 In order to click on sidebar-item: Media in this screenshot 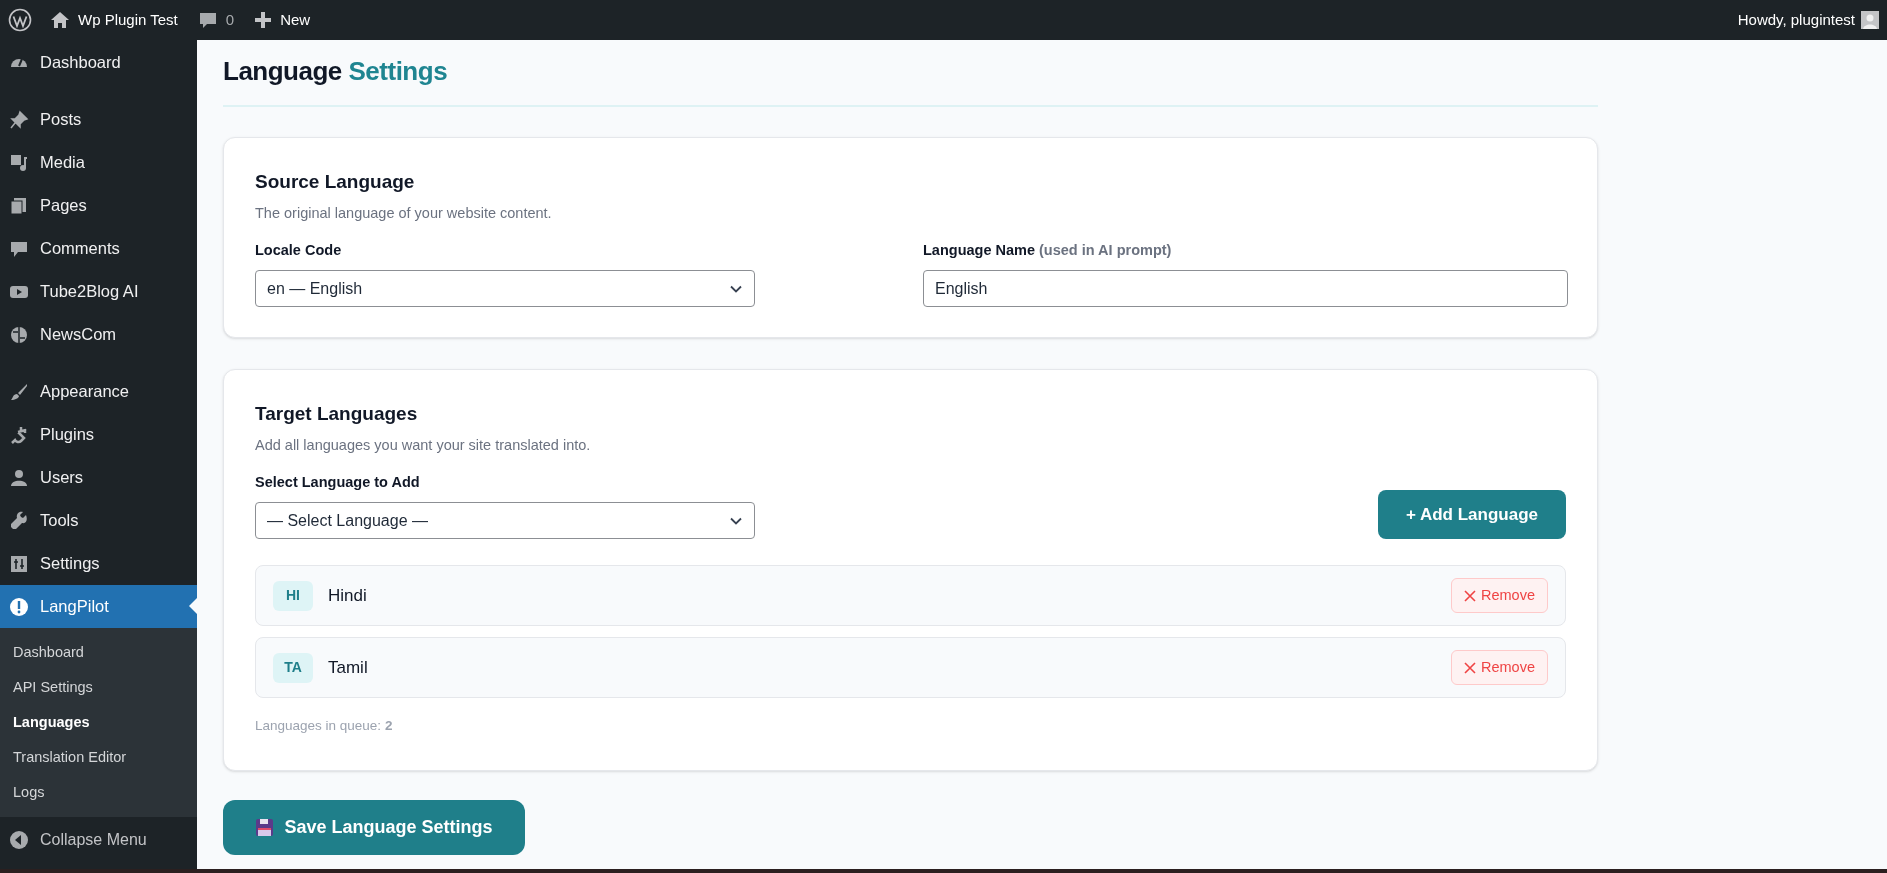, I will do `click(98, 162)`.